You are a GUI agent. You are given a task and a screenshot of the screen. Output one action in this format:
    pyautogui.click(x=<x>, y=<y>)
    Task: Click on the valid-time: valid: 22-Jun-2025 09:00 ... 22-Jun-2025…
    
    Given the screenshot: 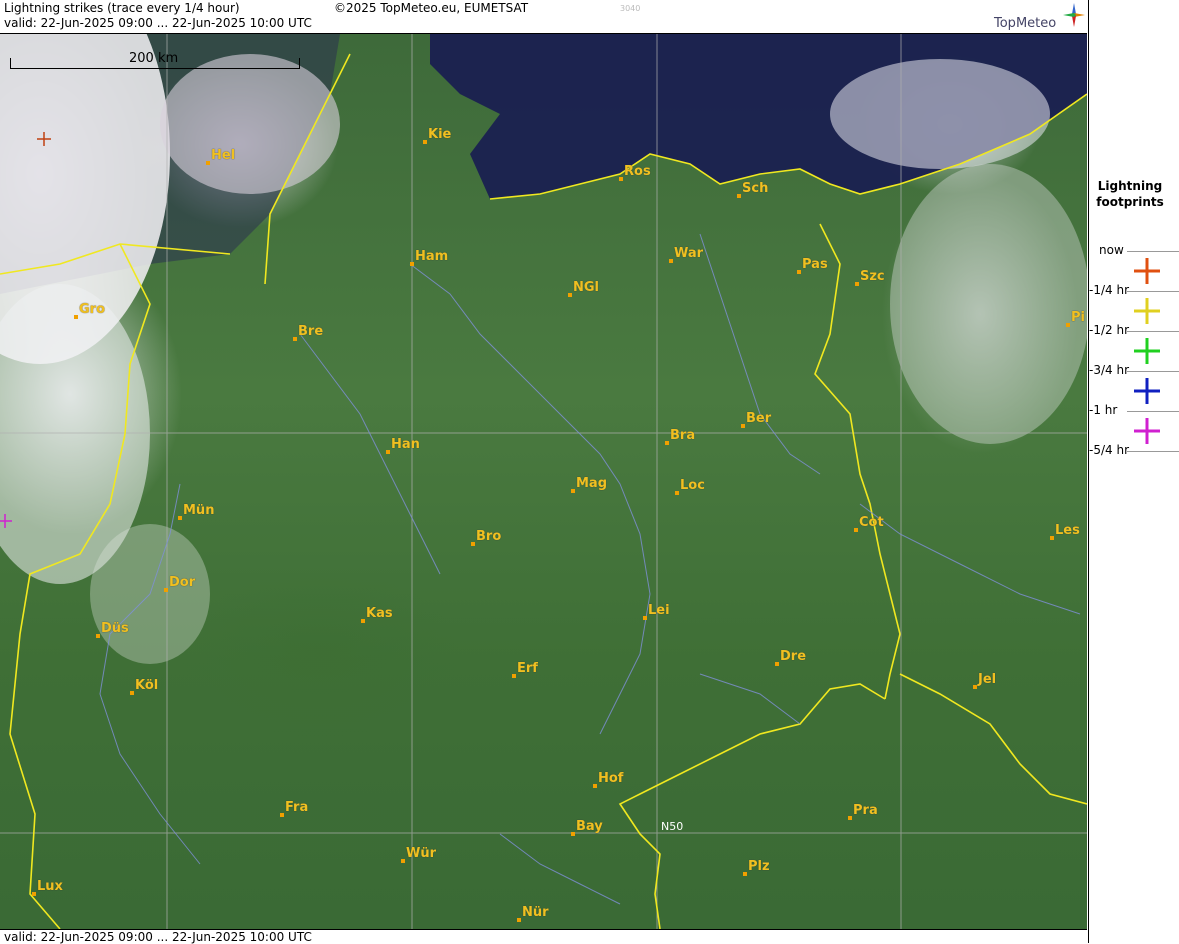 What is the action you would take?
    pyautogui.click(x=158, y=23)
    